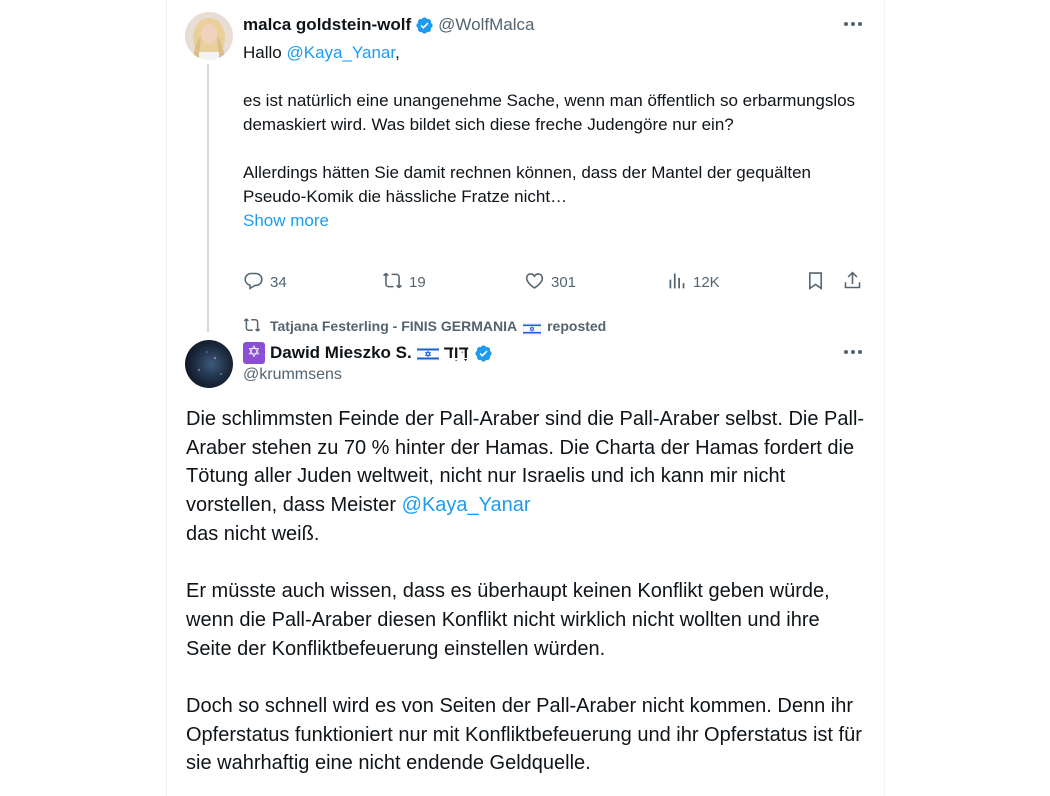 Image resolution: width=1050 pixels, height=796 pixels. What do you see at coordinates (265, 52) in the screenshot?
I see `greeting-text: Hallo` at bounding box center [265, 52].